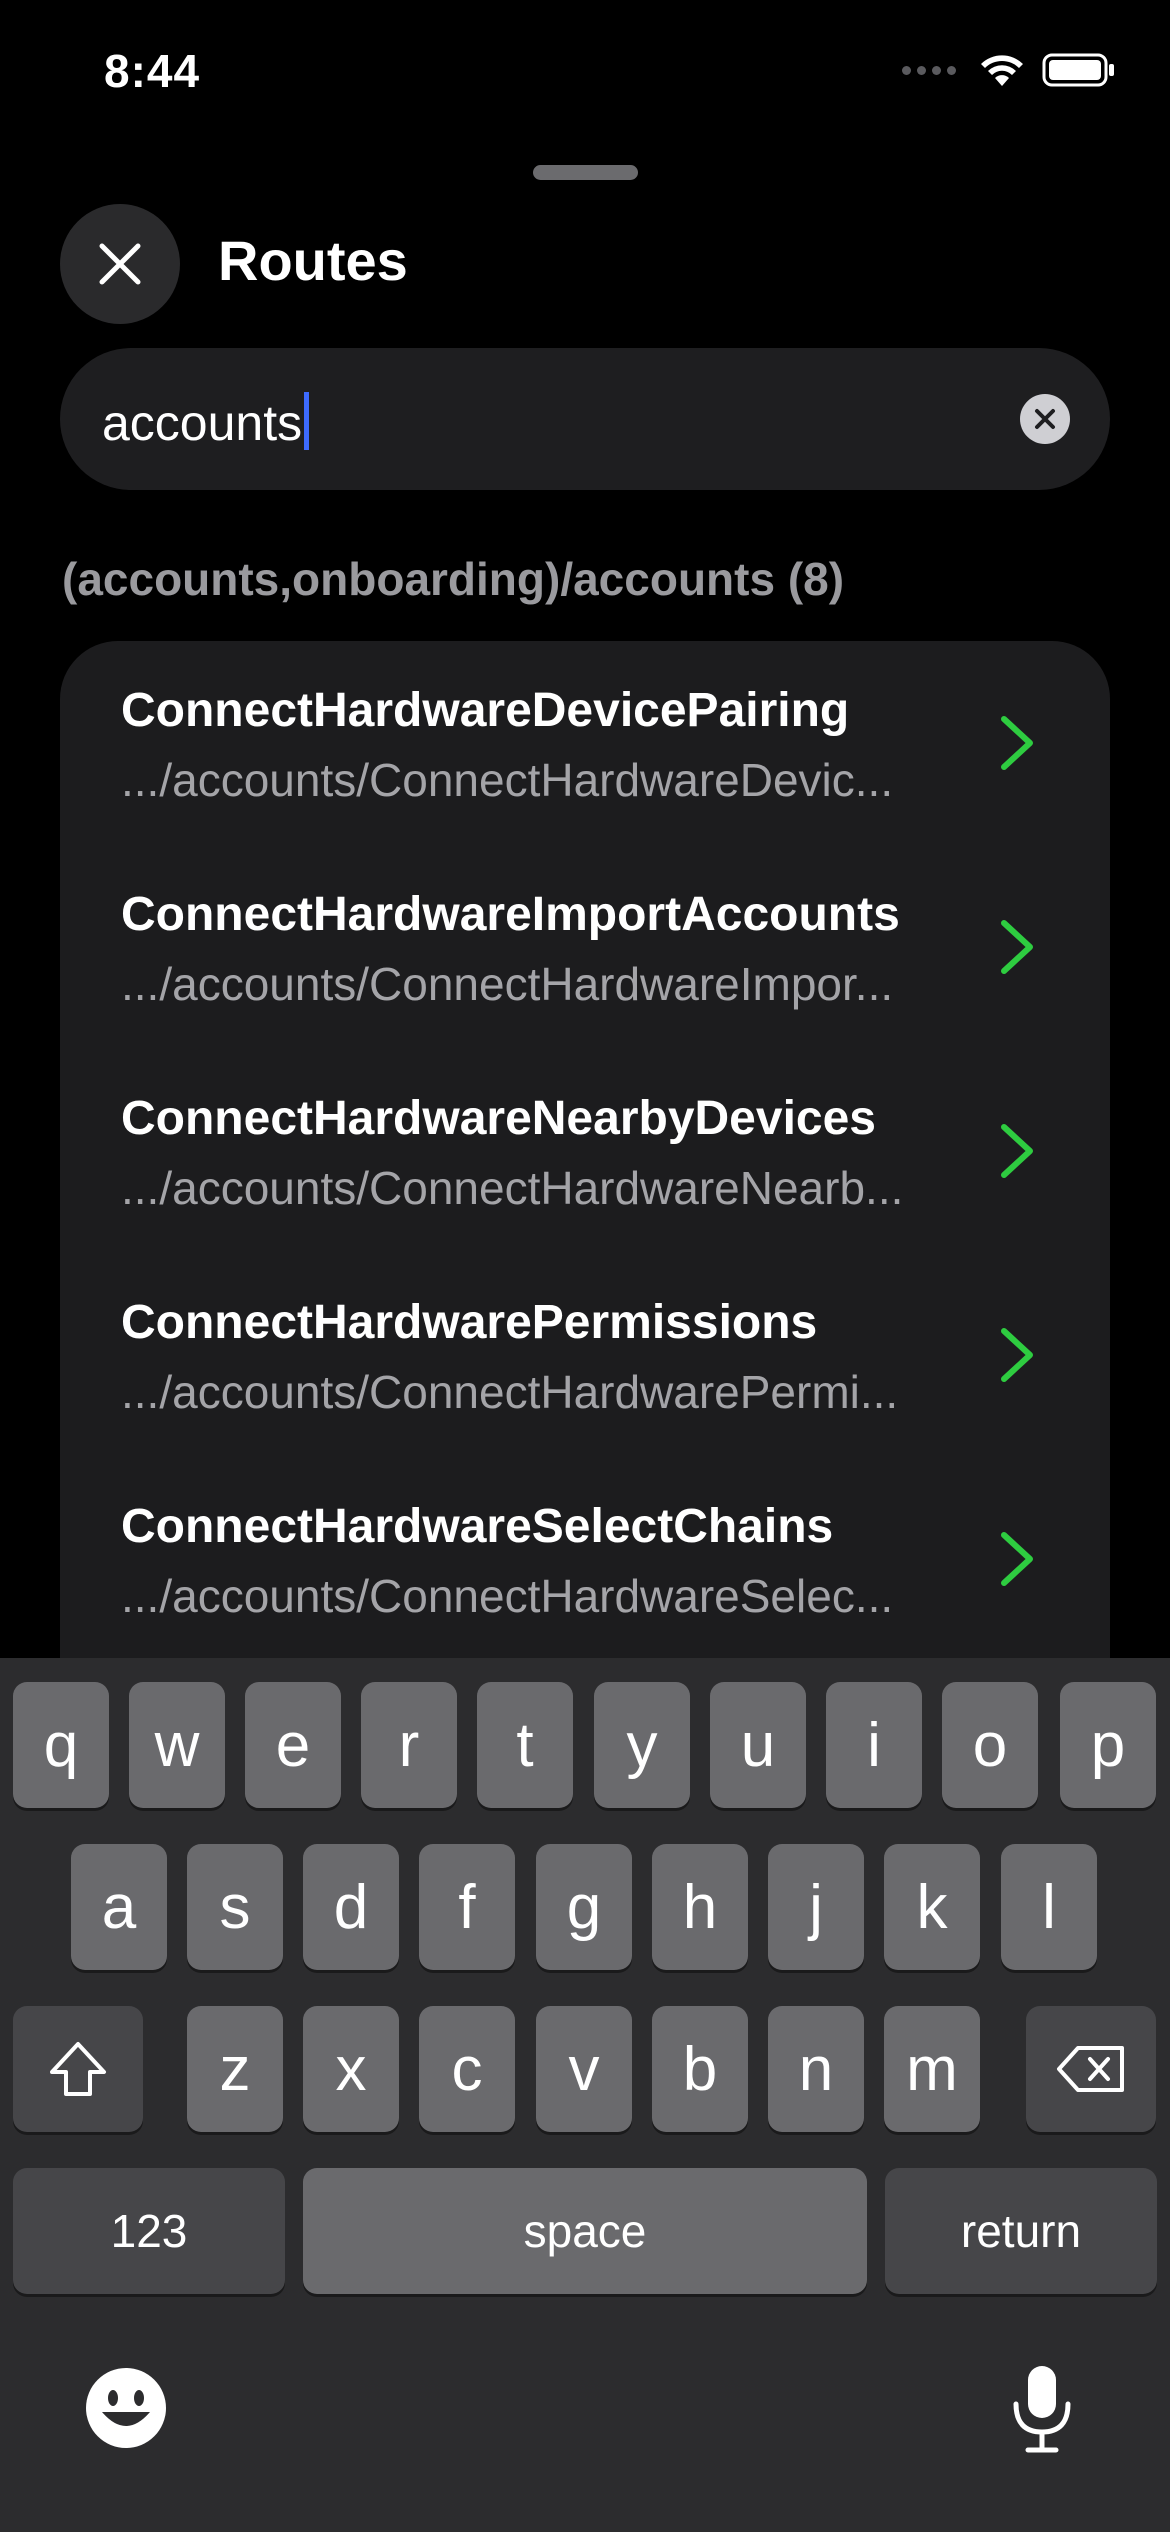 Image resolution: width=1170 pixels, height=2532 pixels. What do you see at coordinates (351, 1907) in the screenshot?
I see `key-d: d` at bounding box center [351, 1907].